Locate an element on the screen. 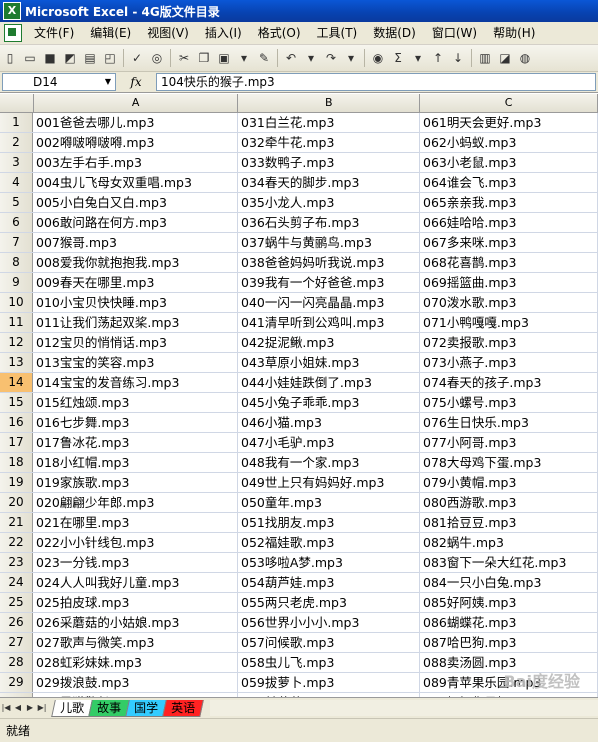 The height and width of the screenshot is (742, 598). menu-help: 帮助(H) is located at coordinates (514, 33).